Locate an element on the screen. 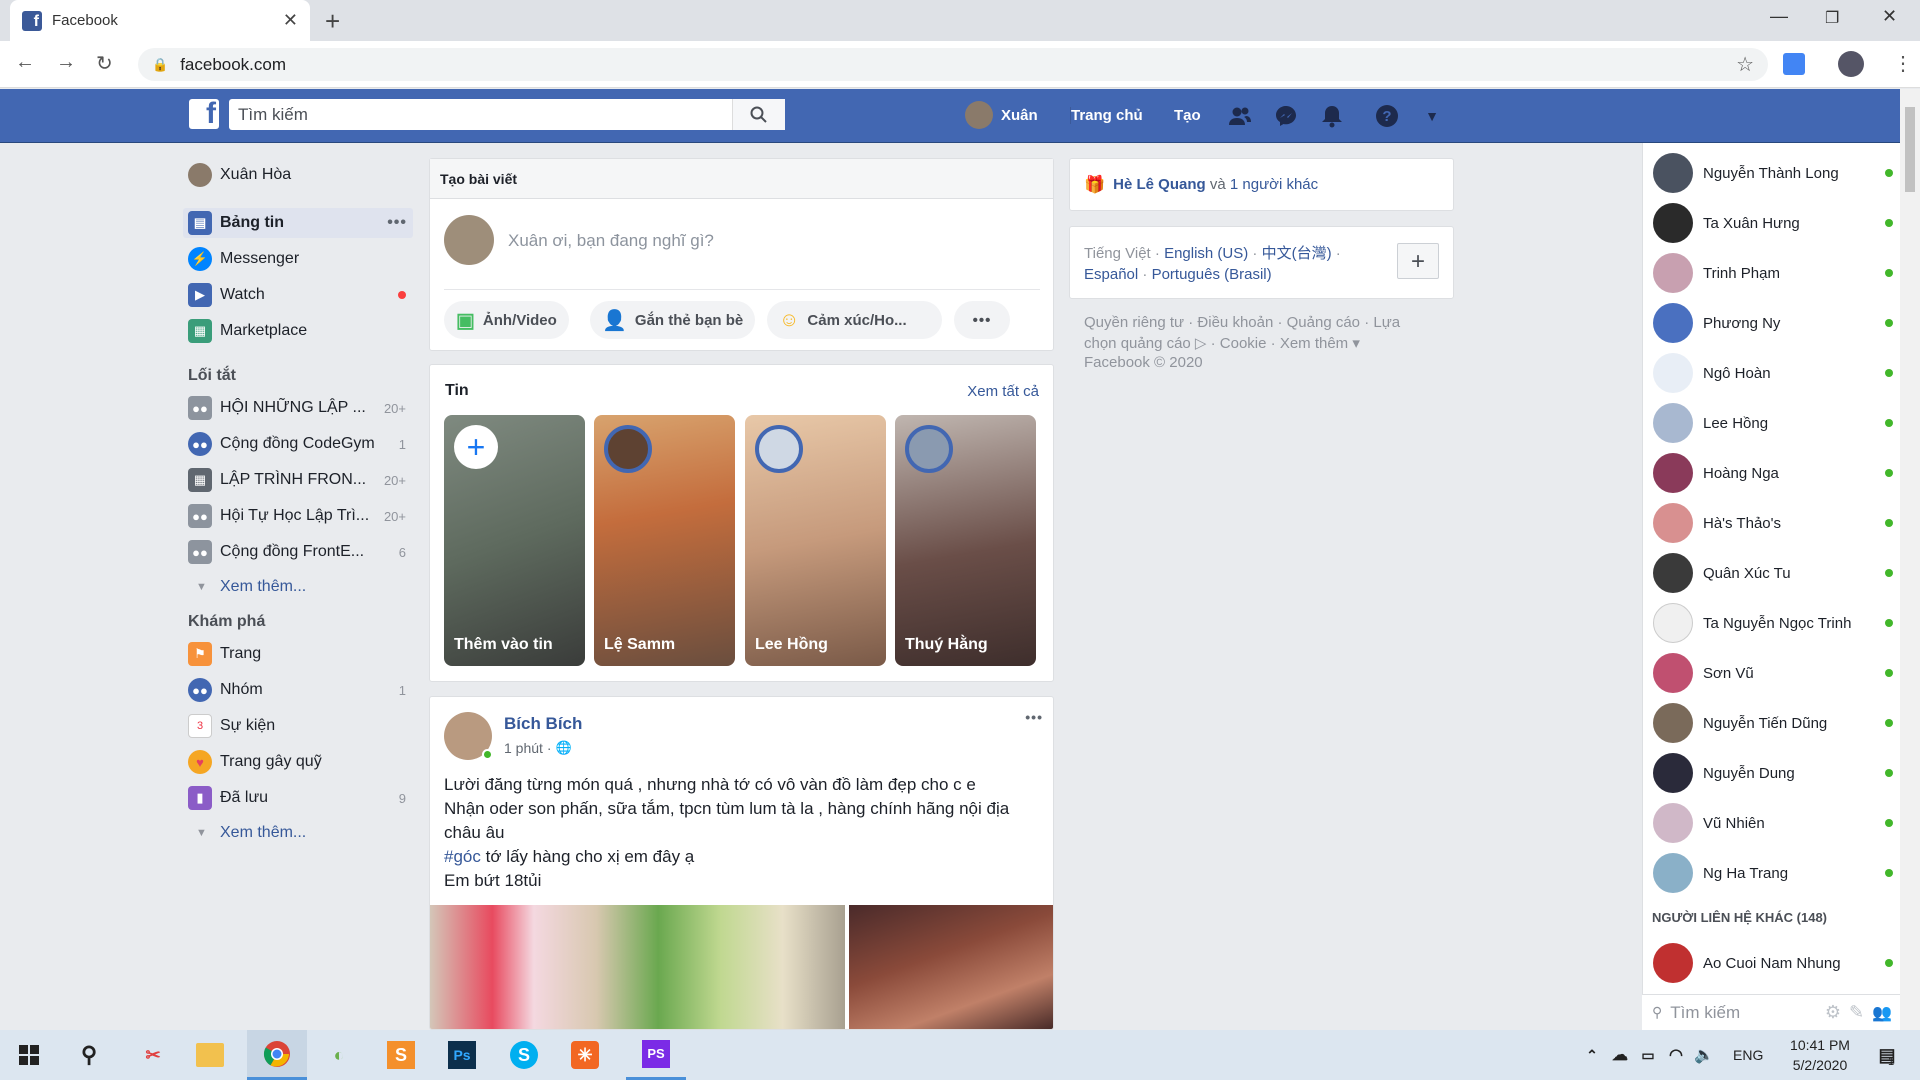 This screenshot has width=1920, height=1080. home-link: Trang chủ is located at coordinates (1106, 115).